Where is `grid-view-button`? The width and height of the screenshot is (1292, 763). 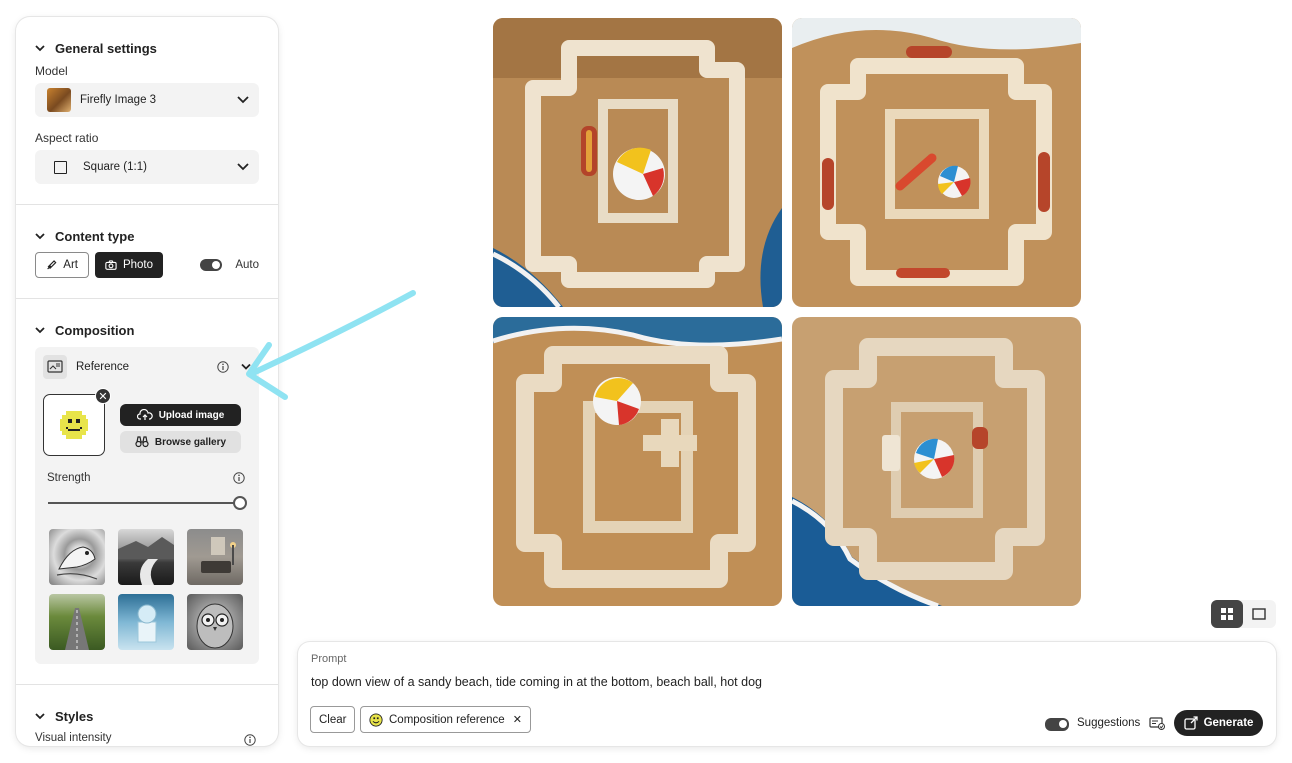 grid-view-button is located at coordinates (1227, 614).